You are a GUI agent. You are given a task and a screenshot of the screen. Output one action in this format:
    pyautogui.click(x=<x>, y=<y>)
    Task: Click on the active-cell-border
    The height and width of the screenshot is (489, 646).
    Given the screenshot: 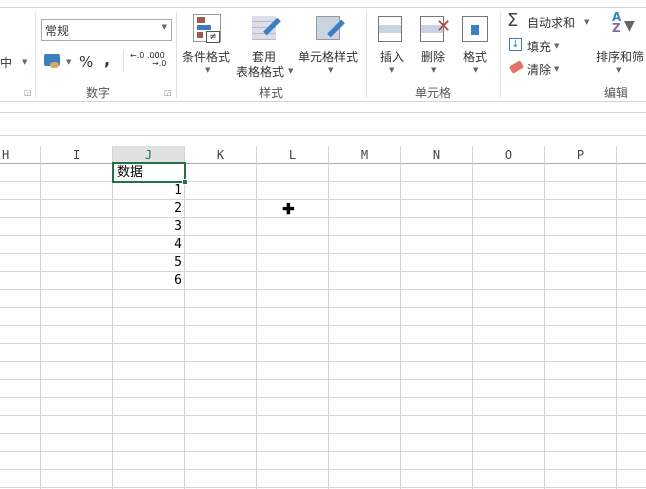 What is the action you would take?
    pyautogui.click(x=149, y=172)
    